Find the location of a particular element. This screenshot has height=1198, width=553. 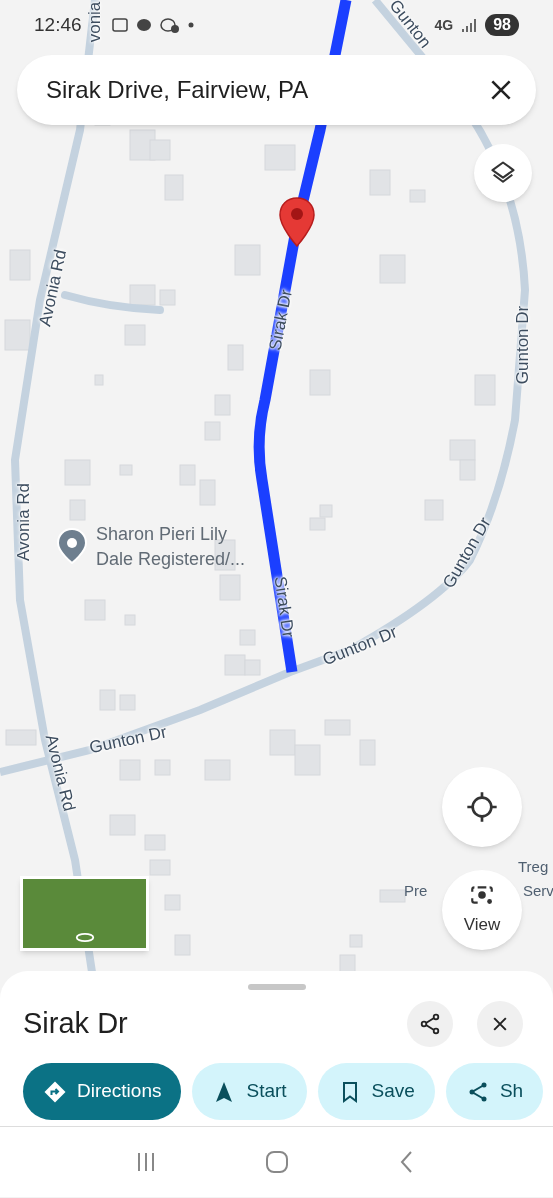

place-title: Sirak Dr is located at coordinates (76, 1024).